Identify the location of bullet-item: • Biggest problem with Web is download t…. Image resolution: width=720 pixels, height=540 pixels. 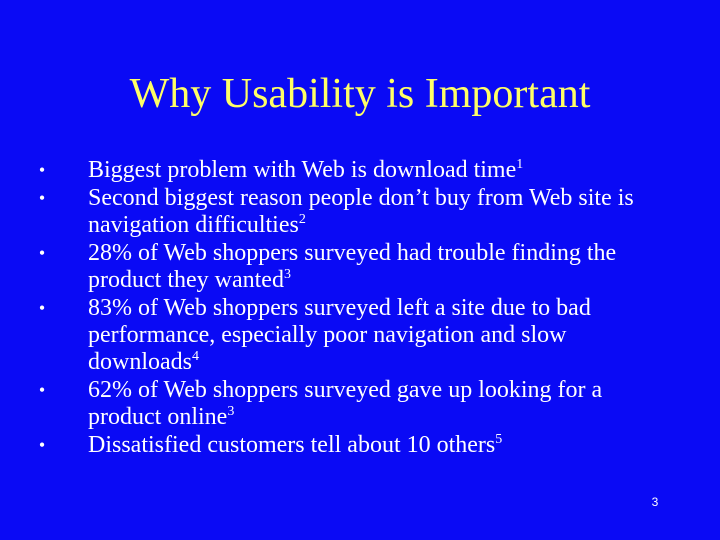
(346, 170).